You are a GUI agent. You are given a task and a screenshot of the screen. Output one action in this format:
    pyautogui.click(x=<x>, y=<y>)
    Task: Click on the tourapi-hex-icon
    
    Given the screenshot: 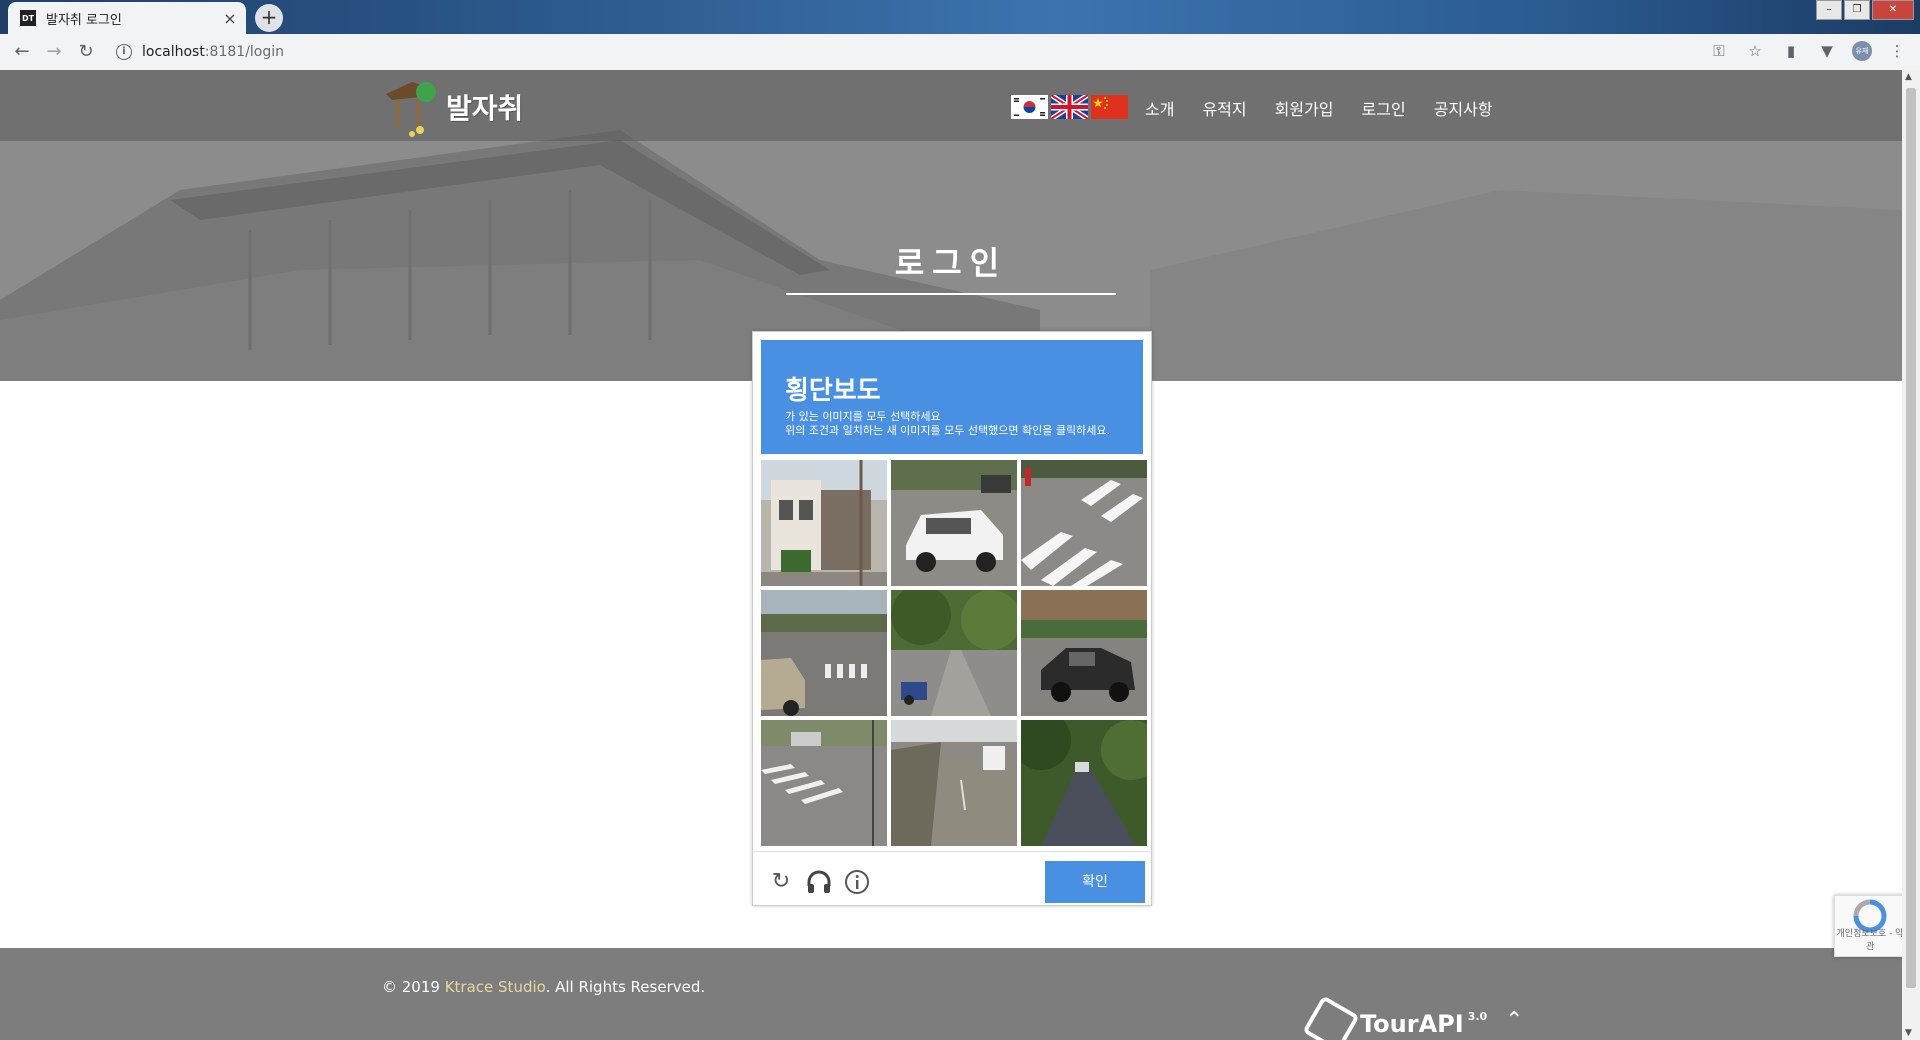 What is the action you would take?
    pyautogui.click(x=1331, y=1017)
    